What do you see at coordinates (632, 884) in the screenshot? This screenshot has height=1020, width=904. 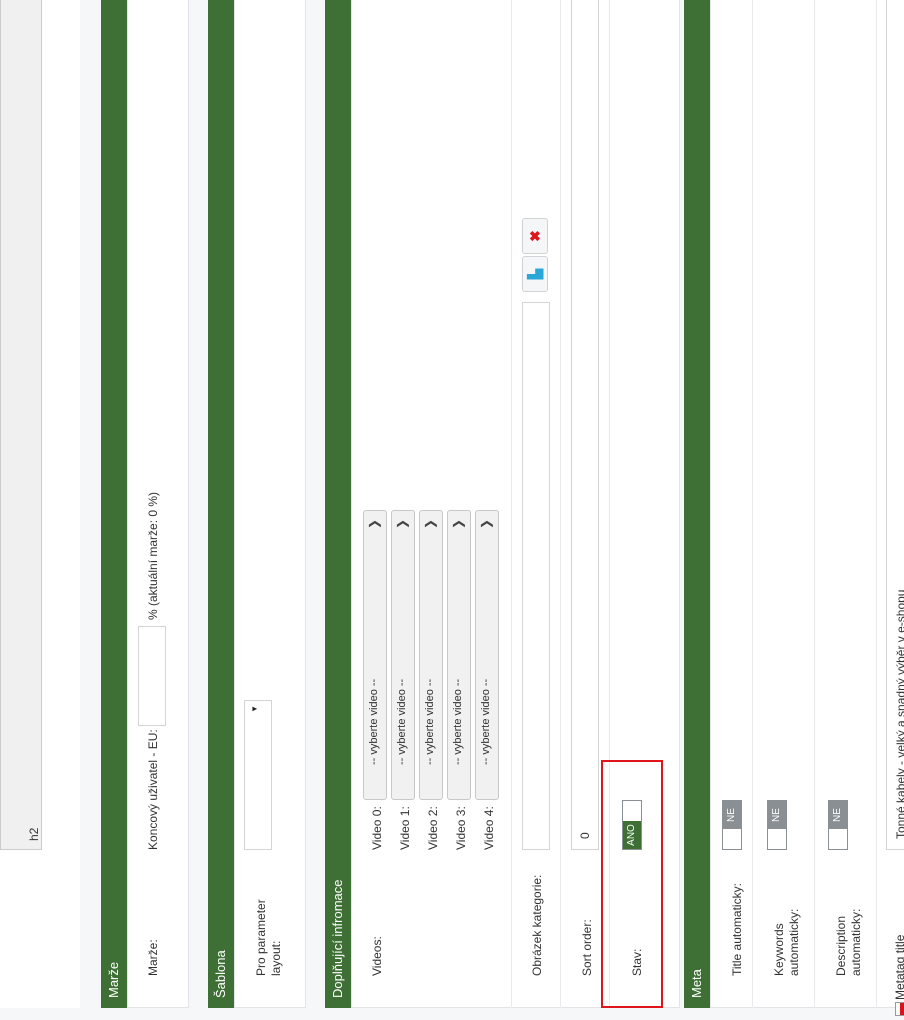 I see `highlight-box` at bounding box center [632, 884].